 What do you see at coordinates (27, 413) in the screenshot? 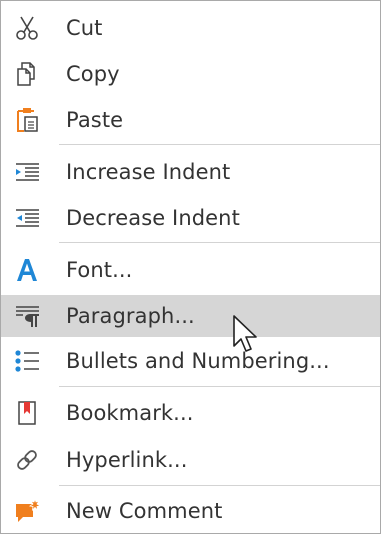
I see `bookmark-icon` at bounding box center [27, 413].